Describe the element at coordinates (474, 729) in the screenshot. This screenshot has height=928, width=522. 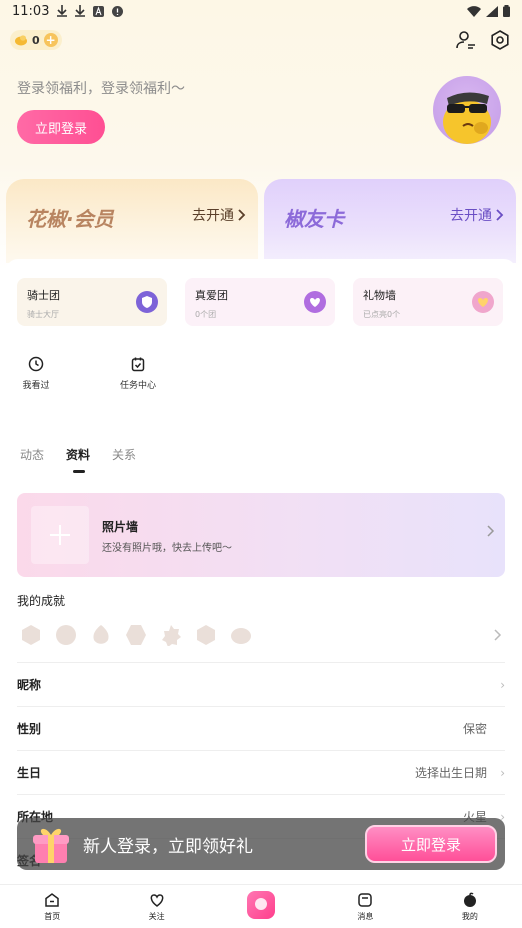
I see `gender-value: 保密` at that location.